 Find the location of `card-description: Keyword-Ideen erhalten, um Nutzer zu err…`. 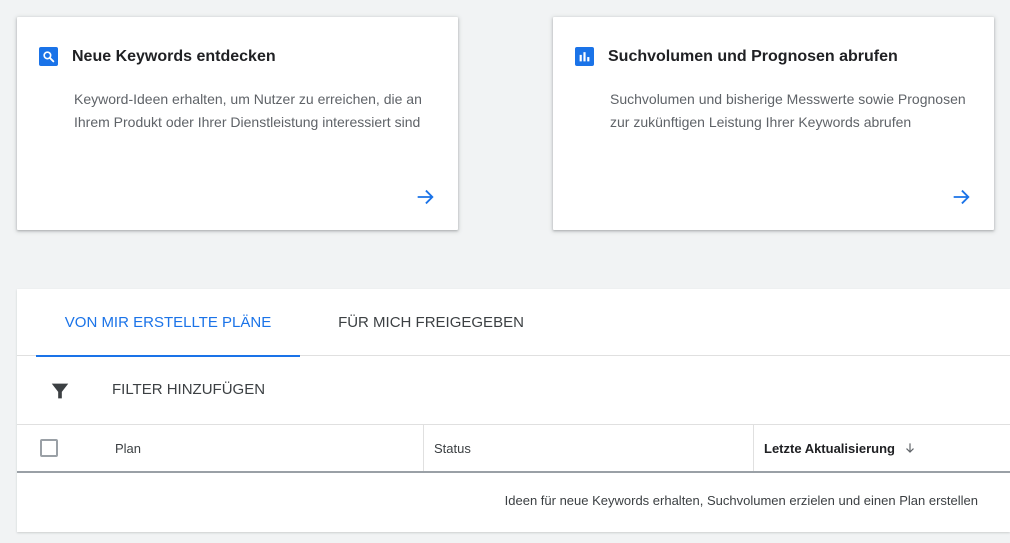

card-description: Keyword-Ideen erhalten, um Nutzer zu err… is located at coordinates (248, 110).